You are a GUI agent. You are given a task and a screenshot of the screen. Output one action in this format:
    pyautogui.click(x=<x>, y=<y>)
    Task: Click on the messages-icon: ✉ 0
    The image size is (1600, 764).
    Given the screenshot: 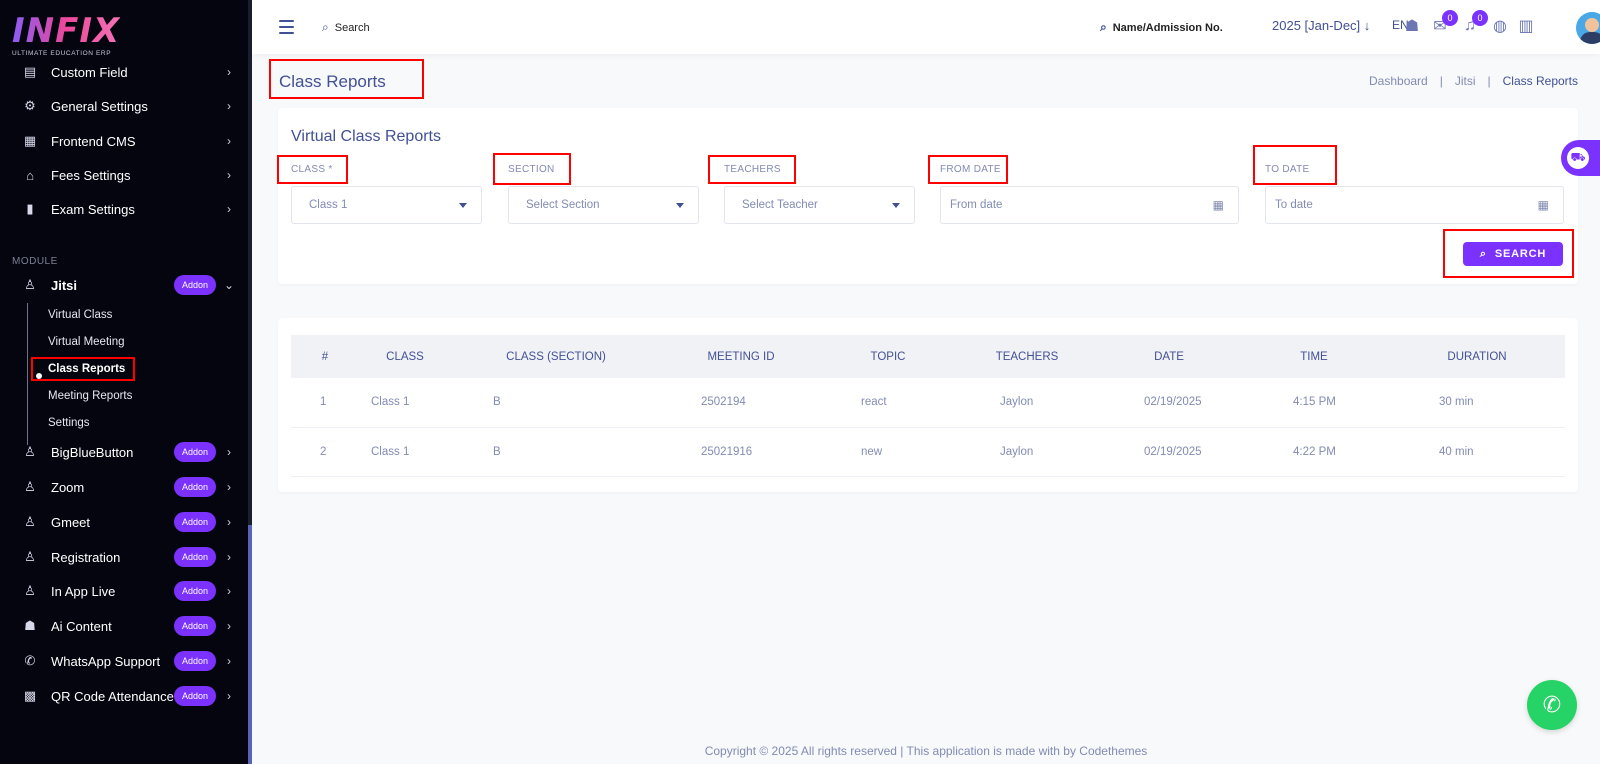 What is the action you would take?
    pyautogui.click(x=1444, y=23)
    